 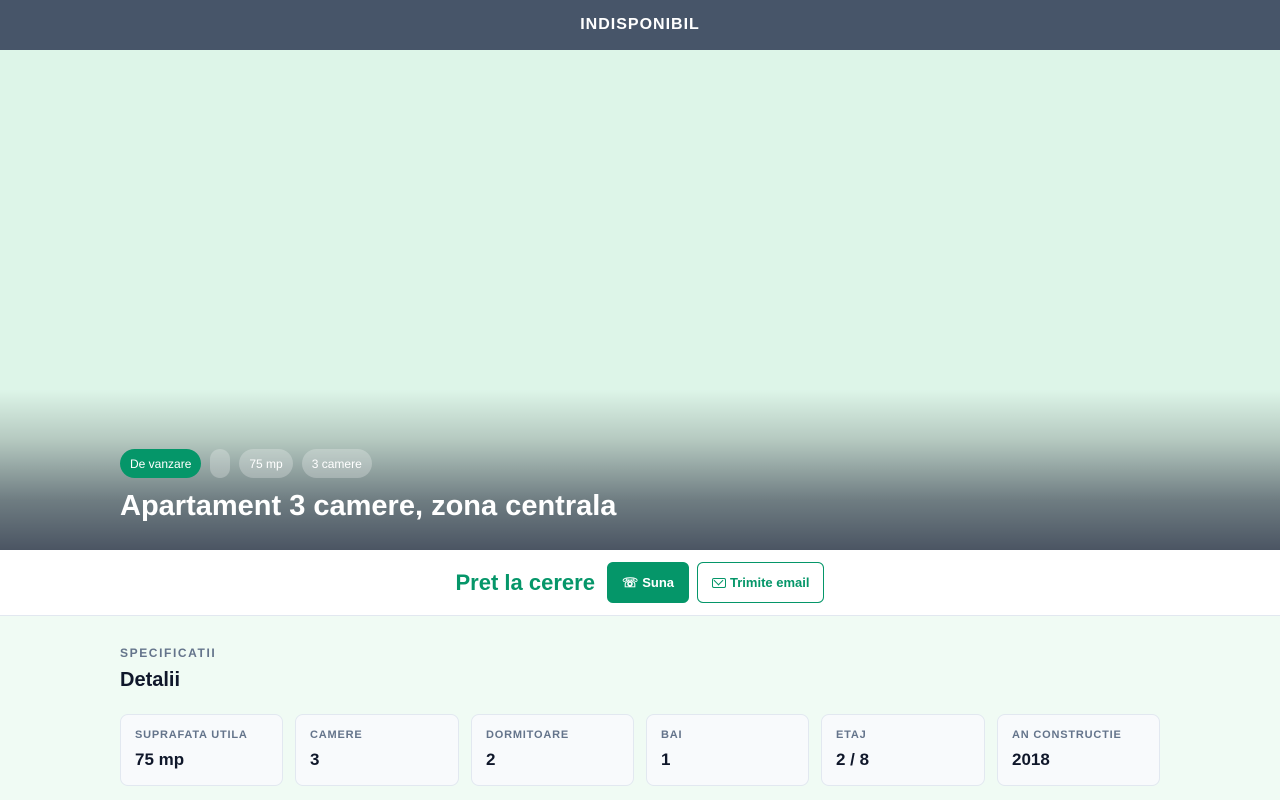 What do you see at coordinates (1078, 750) in the screenshot?
I see `spec-card: AN CONSTRUCTIE 2018` at bounding box center [1078, 750].